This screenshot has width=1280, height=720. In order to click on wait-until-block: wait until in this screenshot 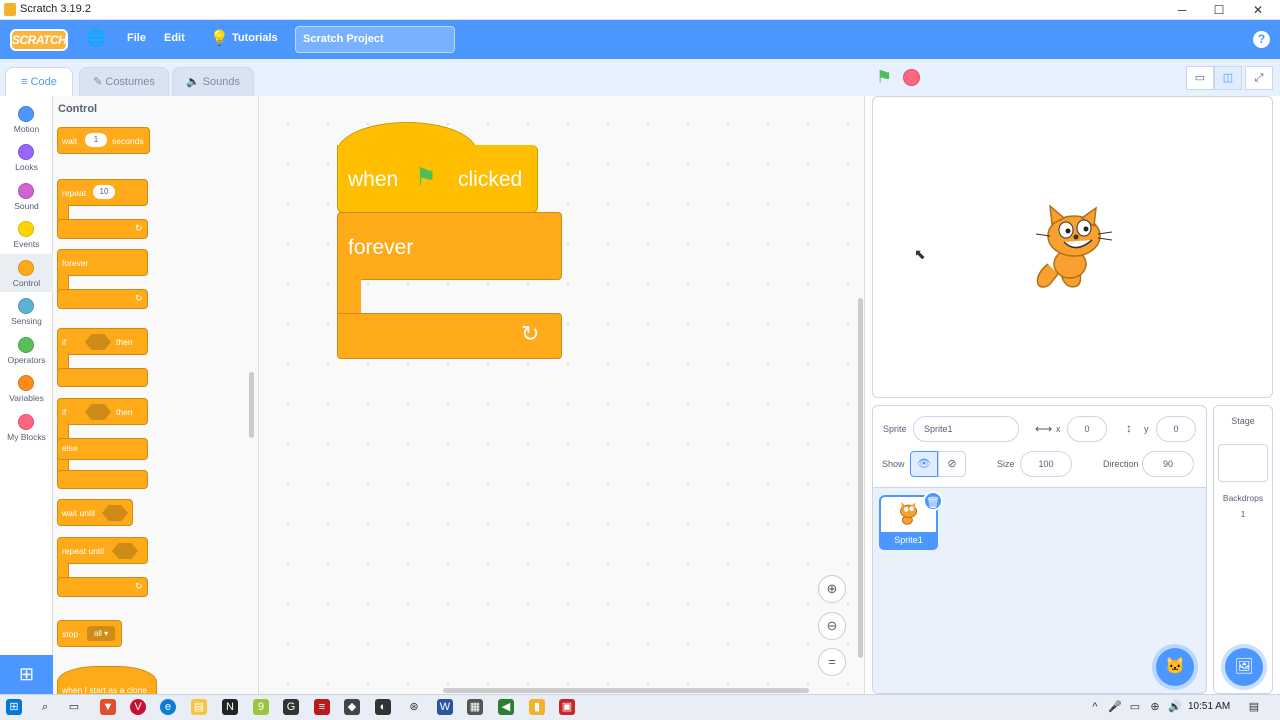, I will do `click(95, 512)`.